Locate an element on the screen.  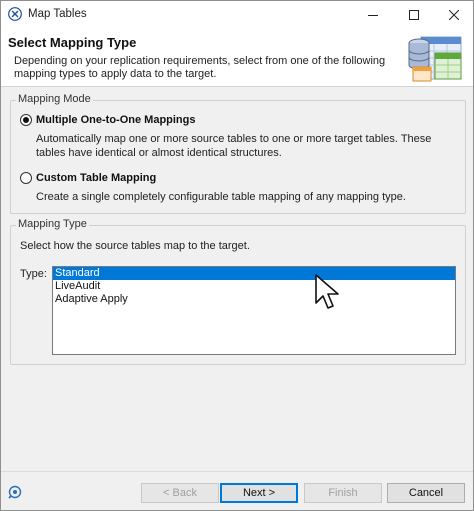
finish-button: Finish is located at coordinates (343, 493).